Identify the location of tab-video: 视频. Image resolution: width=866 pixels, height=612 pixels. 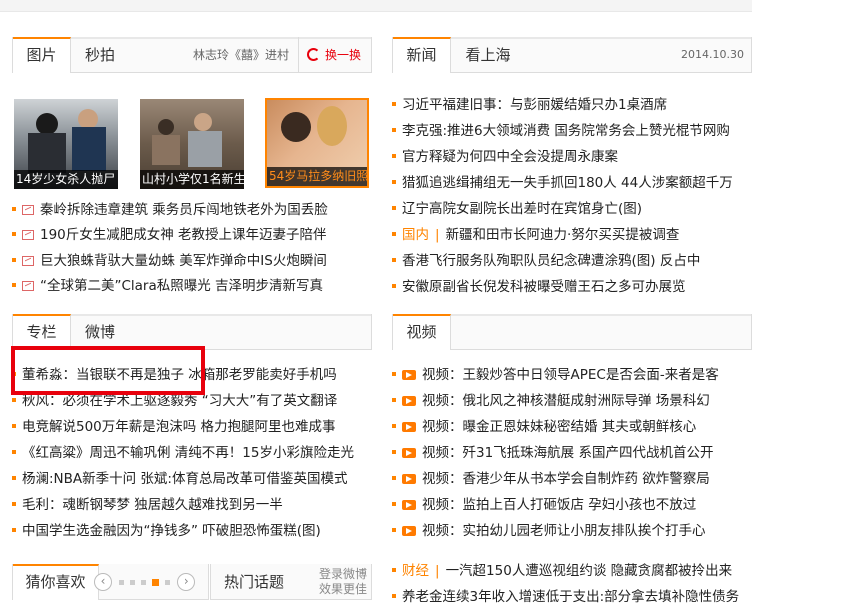
(422, 332).